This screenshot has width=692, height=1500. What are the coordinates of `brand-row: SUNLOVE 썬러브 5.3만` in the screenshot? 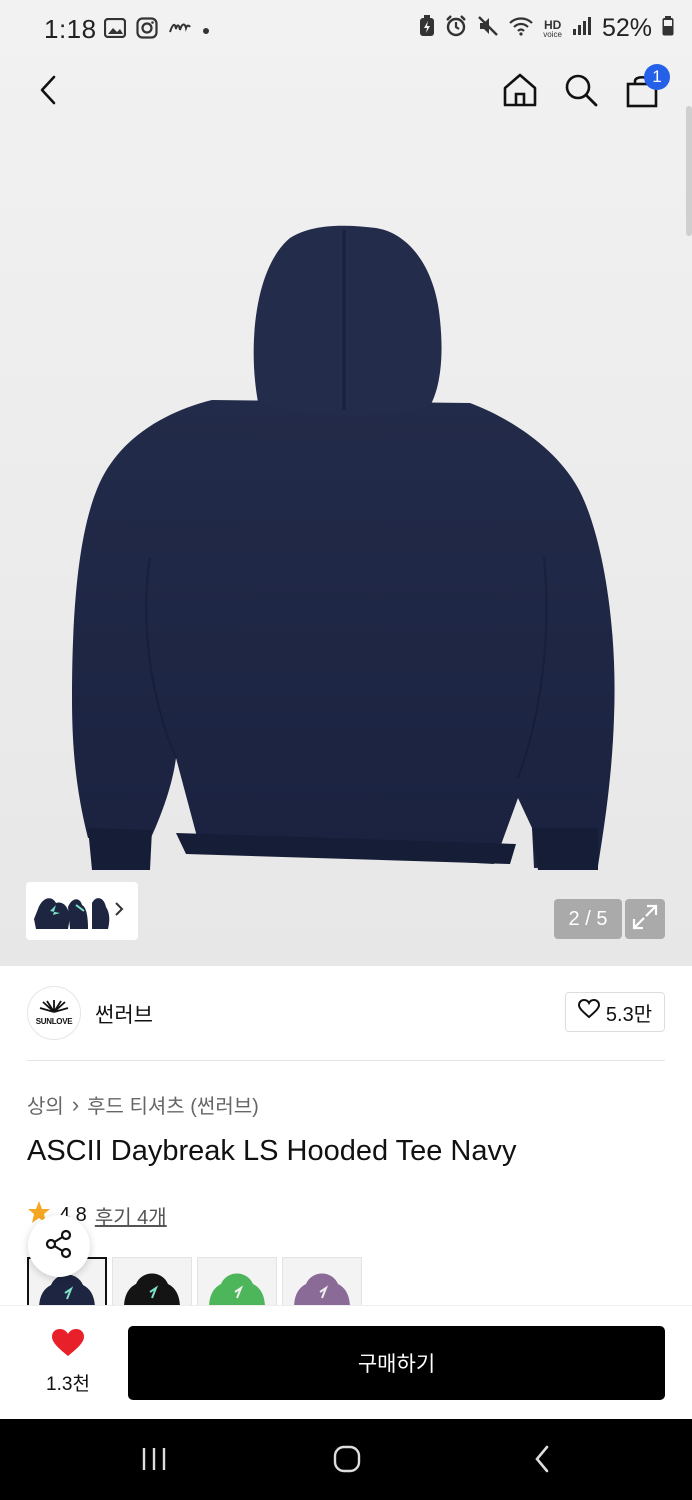 It's located at (346, 1014).